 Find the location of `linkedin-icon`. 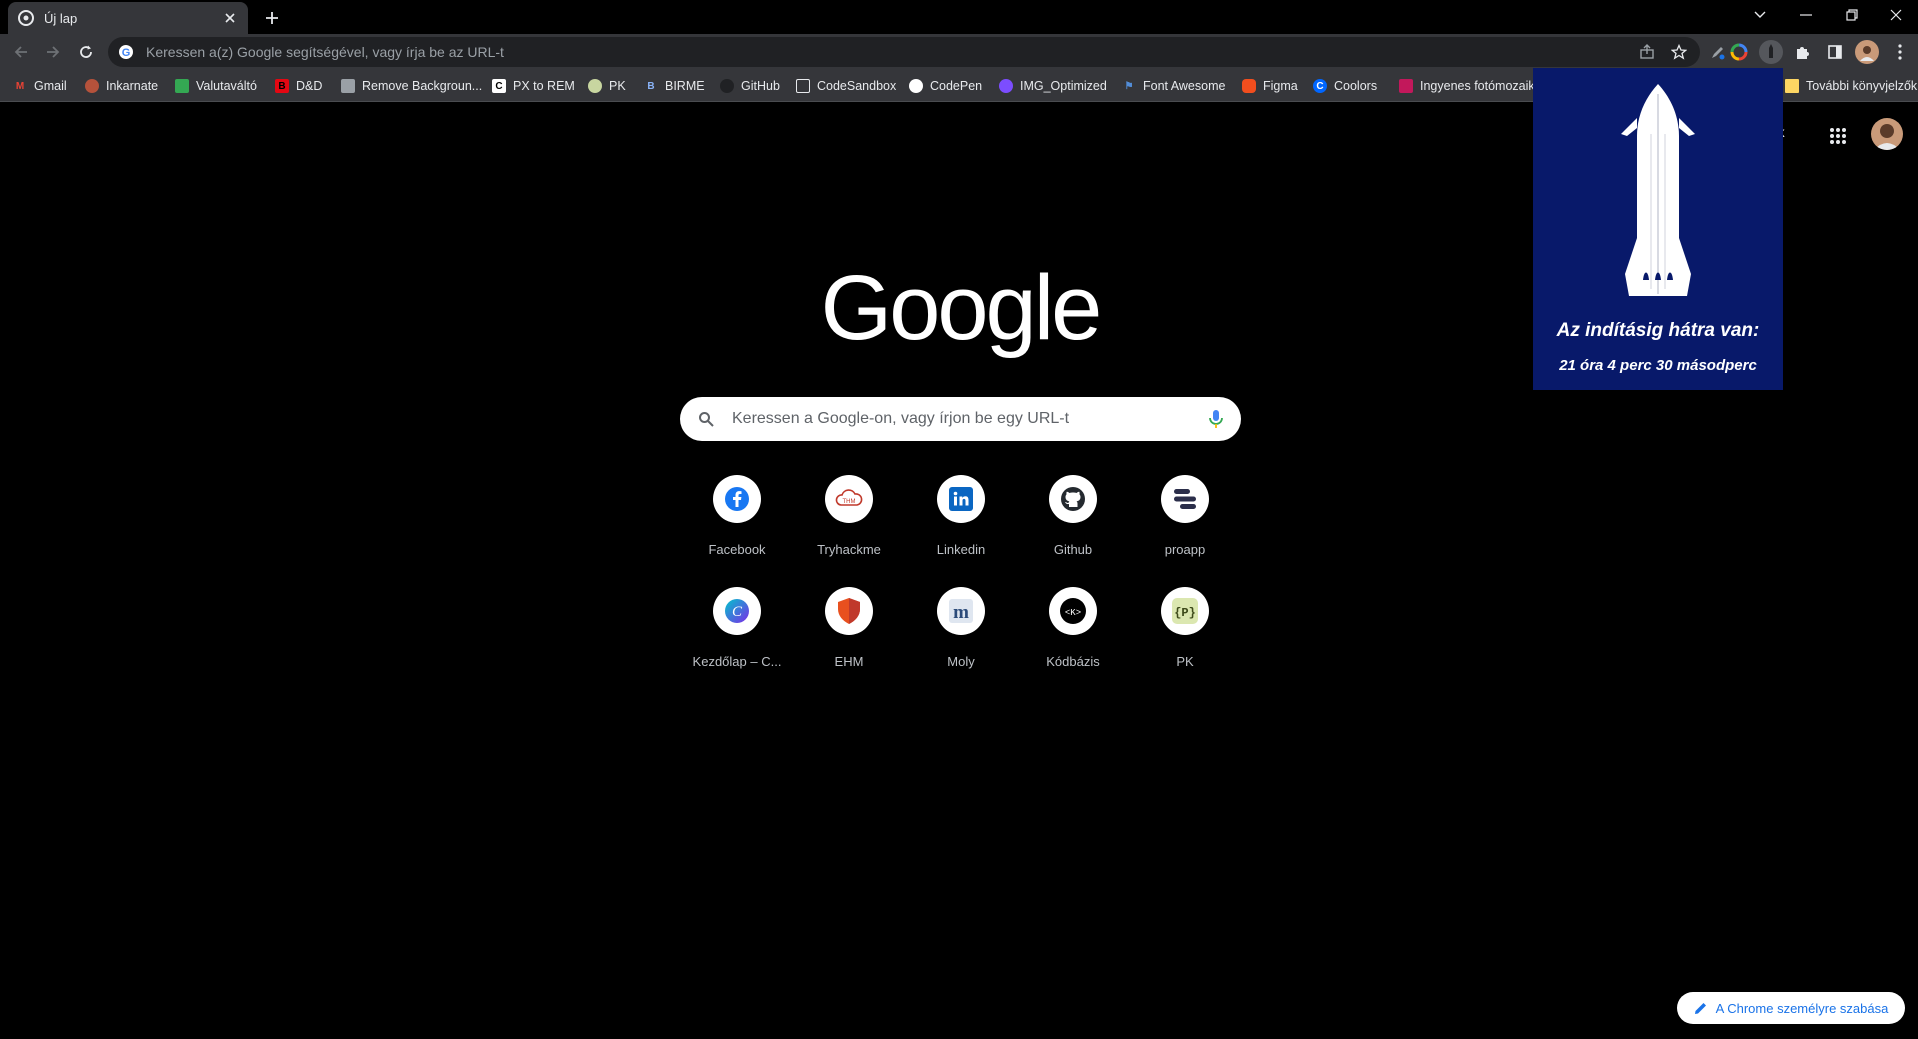

linkedin-icon is located at coordinates (961, 499).